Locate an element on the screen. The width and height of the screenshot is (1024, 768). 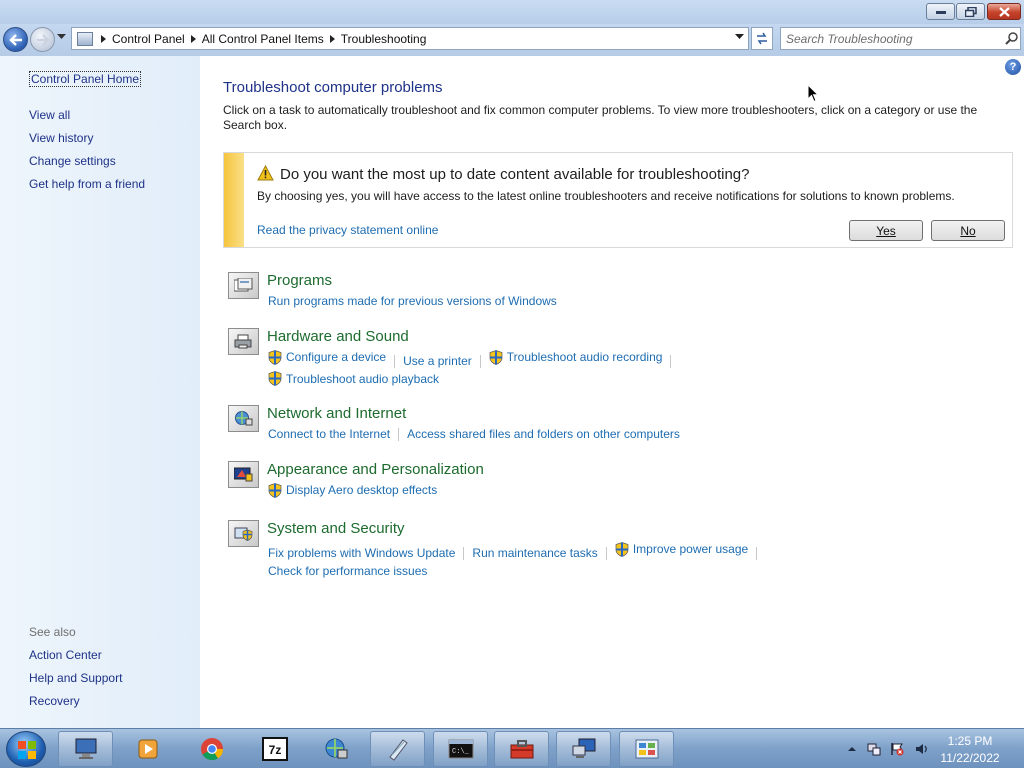
7zip-icon: 7z is located at coordinates (274, 749).